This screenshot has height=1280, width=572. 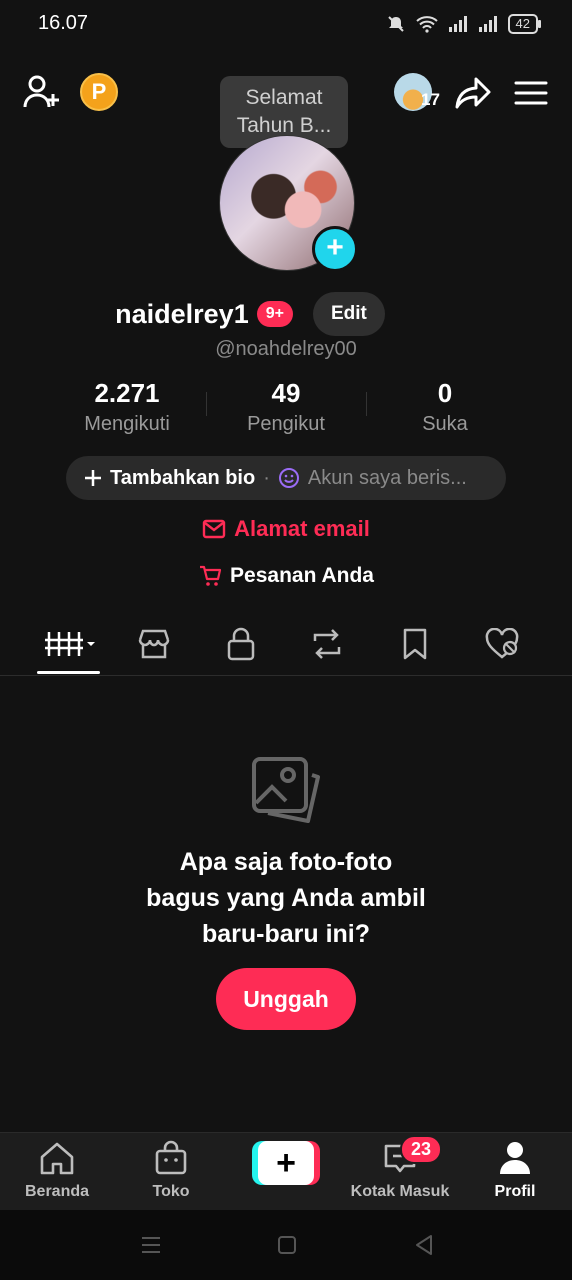 What do you see at coordinates (445, 424) in the screenshot?
I see `stat-label: Suka` at bounding box center [445, 424].